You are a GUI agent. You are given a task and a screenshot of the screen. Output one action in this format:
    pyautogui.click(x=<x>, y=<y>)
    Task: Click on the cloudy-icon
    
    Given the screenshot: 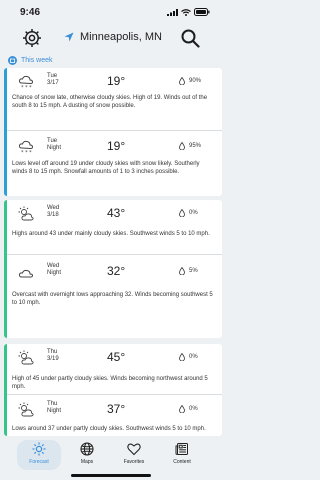 What is the action you would take?
    pyautogui.click(x=26, y=273)
    